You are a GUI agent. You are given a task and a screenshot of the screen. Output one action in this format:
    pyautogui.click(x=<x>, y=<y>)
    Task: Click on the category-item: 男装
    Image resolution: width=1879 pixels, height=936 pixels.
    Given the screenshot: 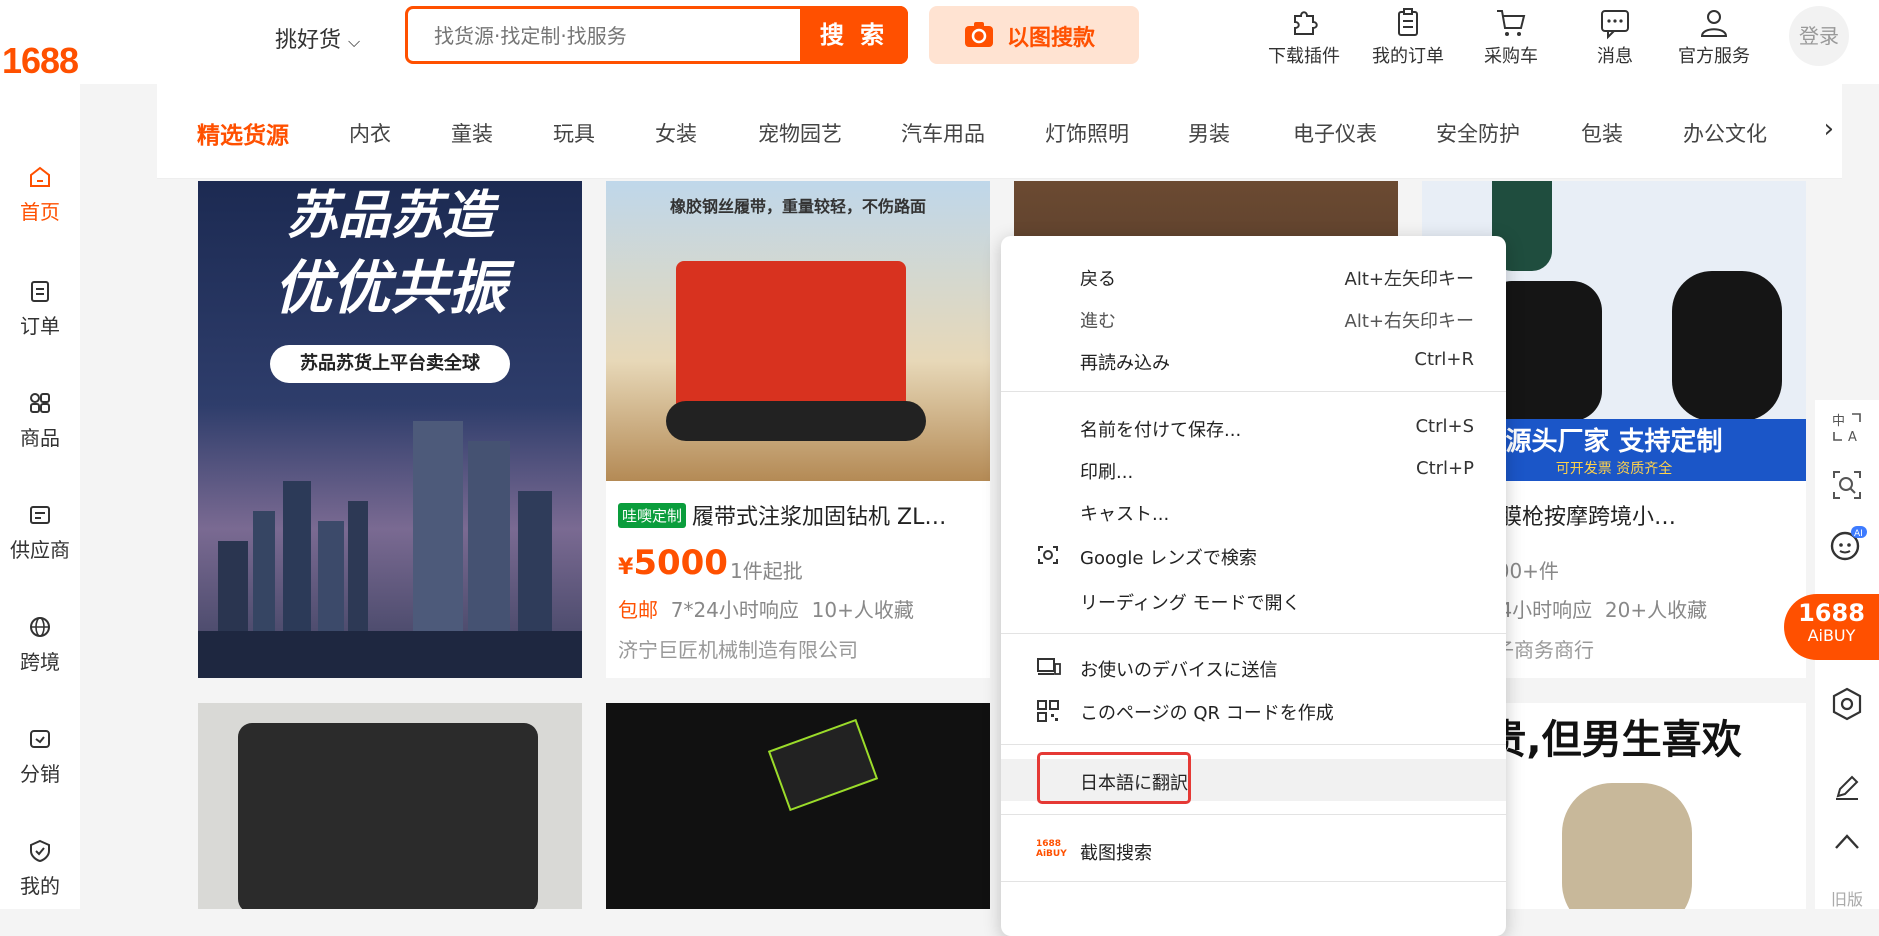 What is the action you would take?
    pyautogui.click(x=1209, y=133)
    